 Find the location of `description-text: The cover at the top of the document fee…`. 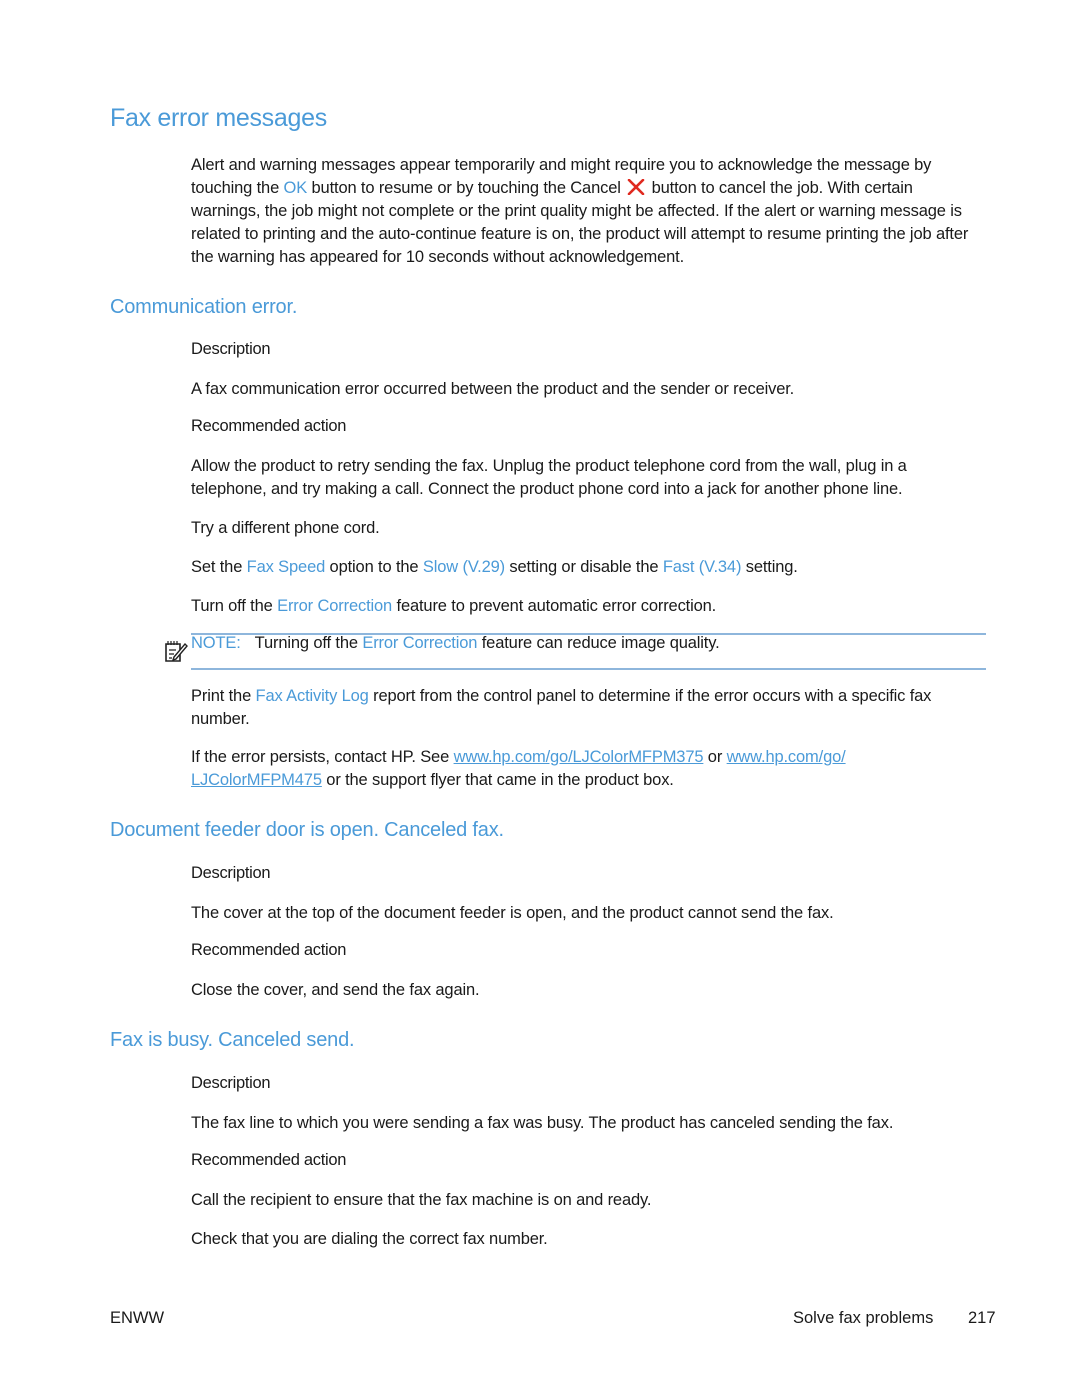

description-text: The cover at the top of the document fee… is located at coordinates (512, 913).